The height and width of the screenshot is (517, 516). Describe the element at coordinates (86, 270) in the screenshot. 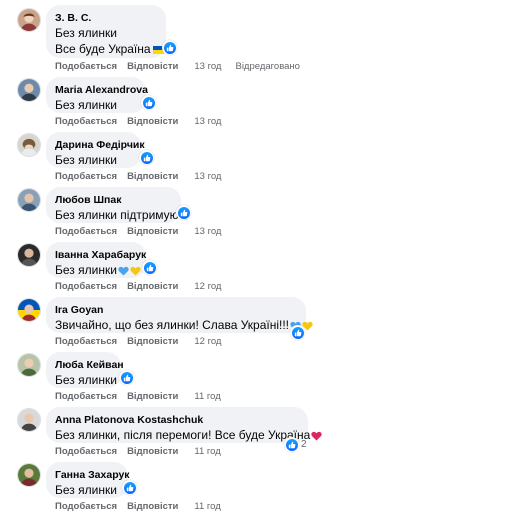

I see `comment-text-content: Без ялинки` at that location.